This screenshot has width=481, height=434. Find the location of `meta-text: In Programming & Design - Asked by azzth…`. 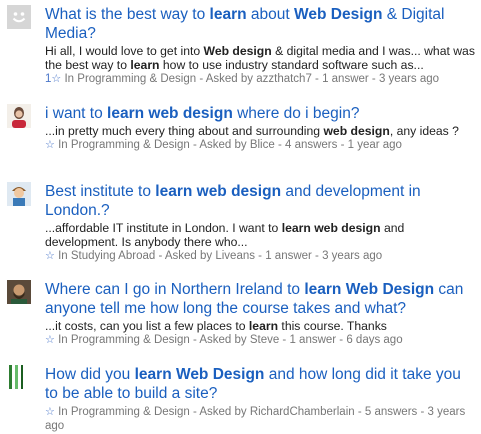

meta-text: In Programming & Design - Asked by azzth… is located at coordinates (252, 79).